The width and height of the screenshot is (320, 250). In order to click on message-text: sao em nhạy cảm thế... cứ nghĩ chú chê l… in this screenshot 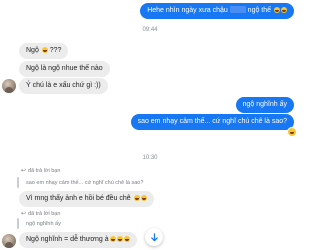, I will do `click(212, 121)`.